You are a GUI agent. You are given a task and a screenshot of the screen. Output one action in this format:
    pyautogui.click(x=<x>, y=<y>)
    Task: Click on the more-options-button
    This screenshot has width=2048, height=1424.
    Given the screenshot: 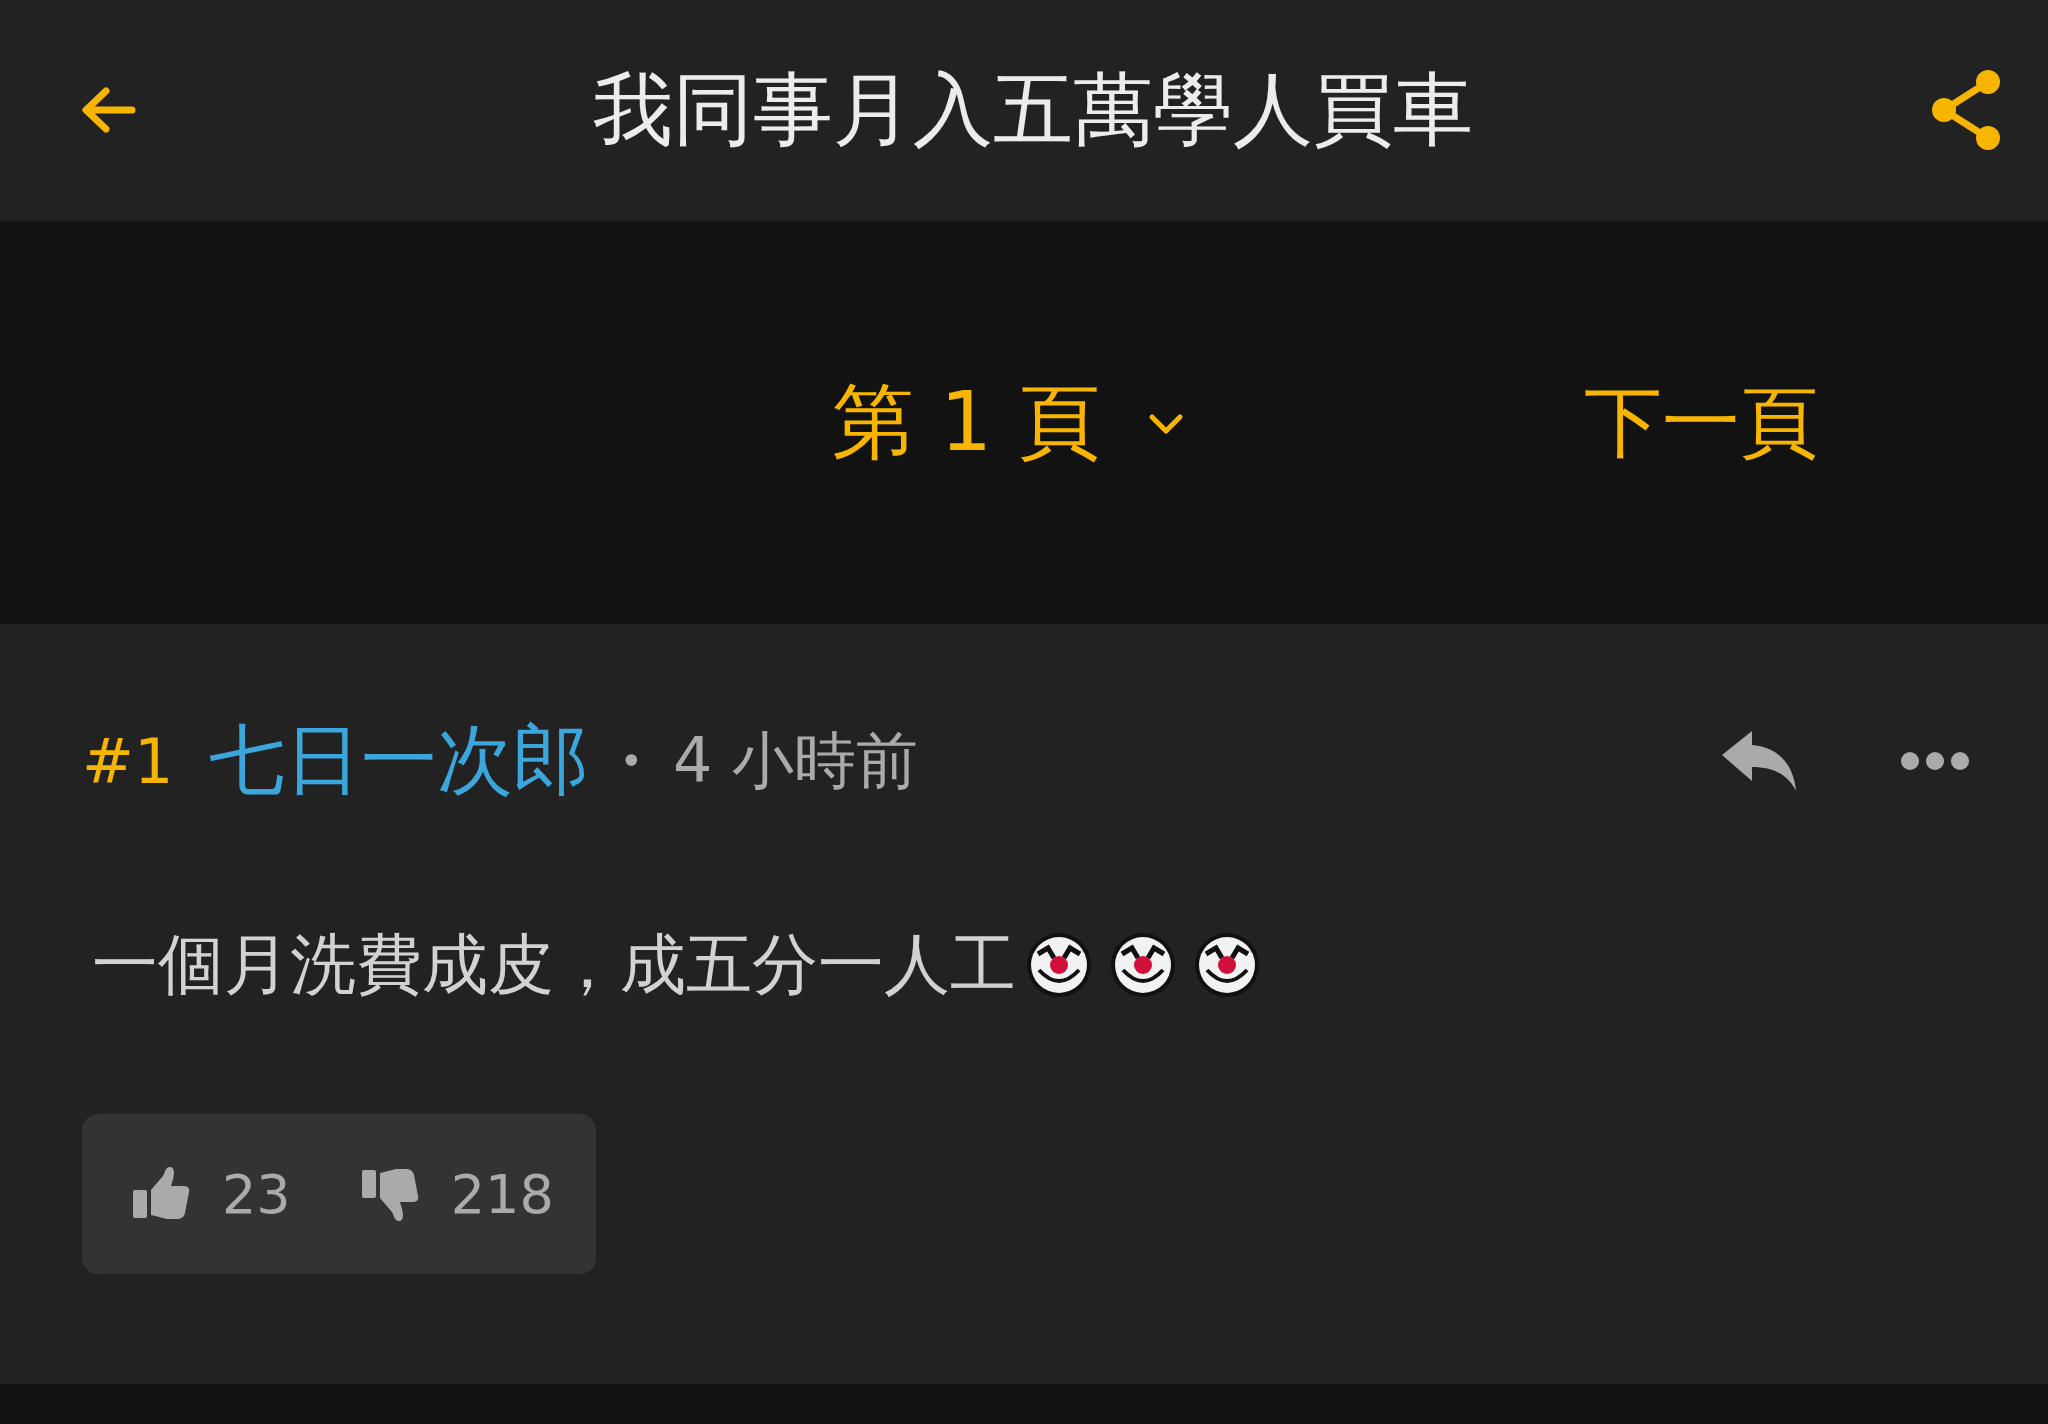 What is the action you would take?
    pyautogui.click(x=1935, y=761)
    